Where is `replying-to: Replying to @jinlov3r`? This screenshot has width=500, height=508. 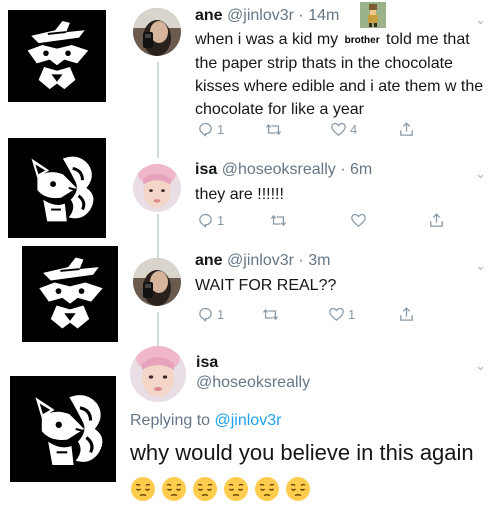 replying-to: Replying to @jinlov3r is located at coordinates (205, 421).